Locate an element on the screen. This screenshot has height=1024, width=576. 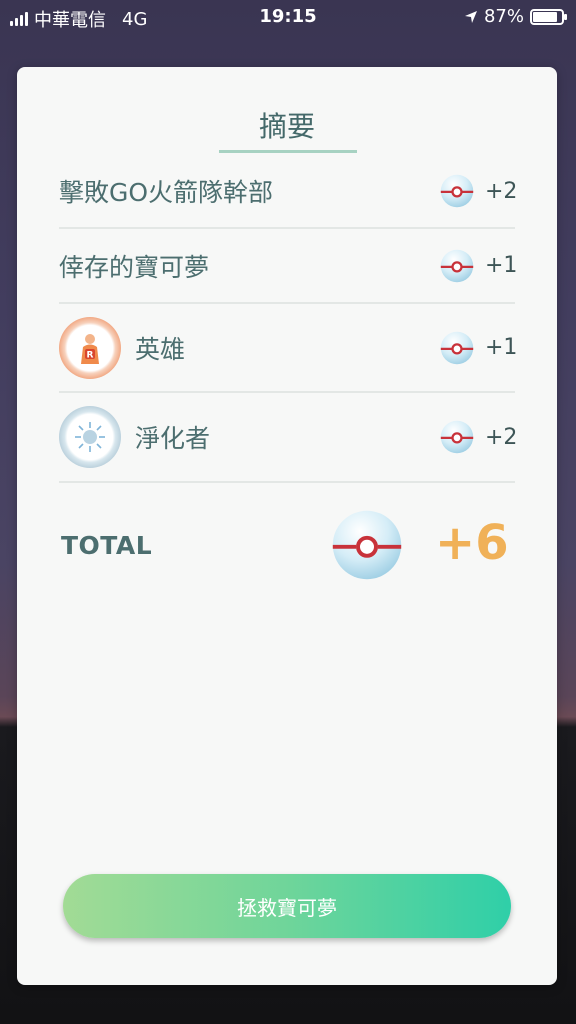
rocket-grunt-icon: R is located at coordinates (90, 348).